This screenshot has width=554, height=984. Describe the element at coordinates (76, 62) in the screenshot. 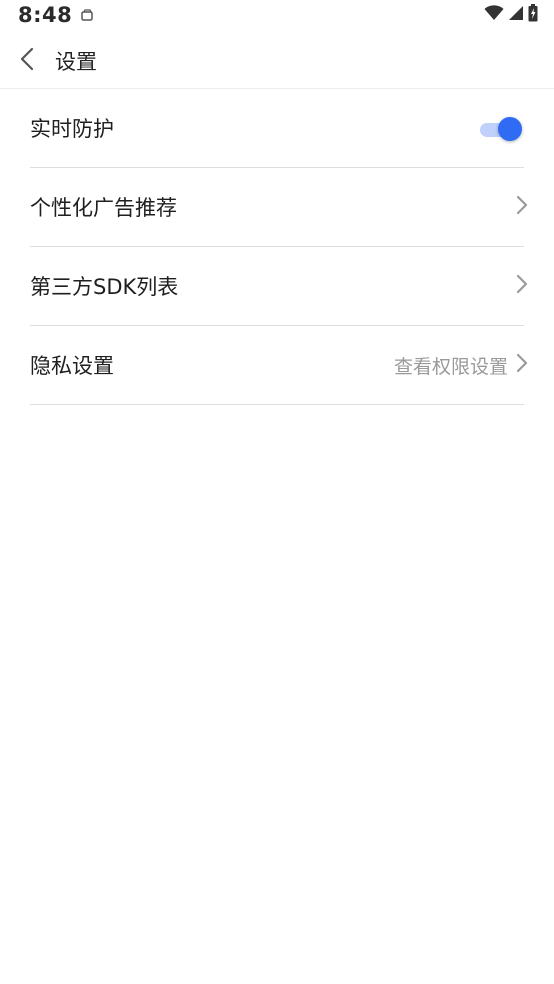

I see `page-title: 设置` at that location.